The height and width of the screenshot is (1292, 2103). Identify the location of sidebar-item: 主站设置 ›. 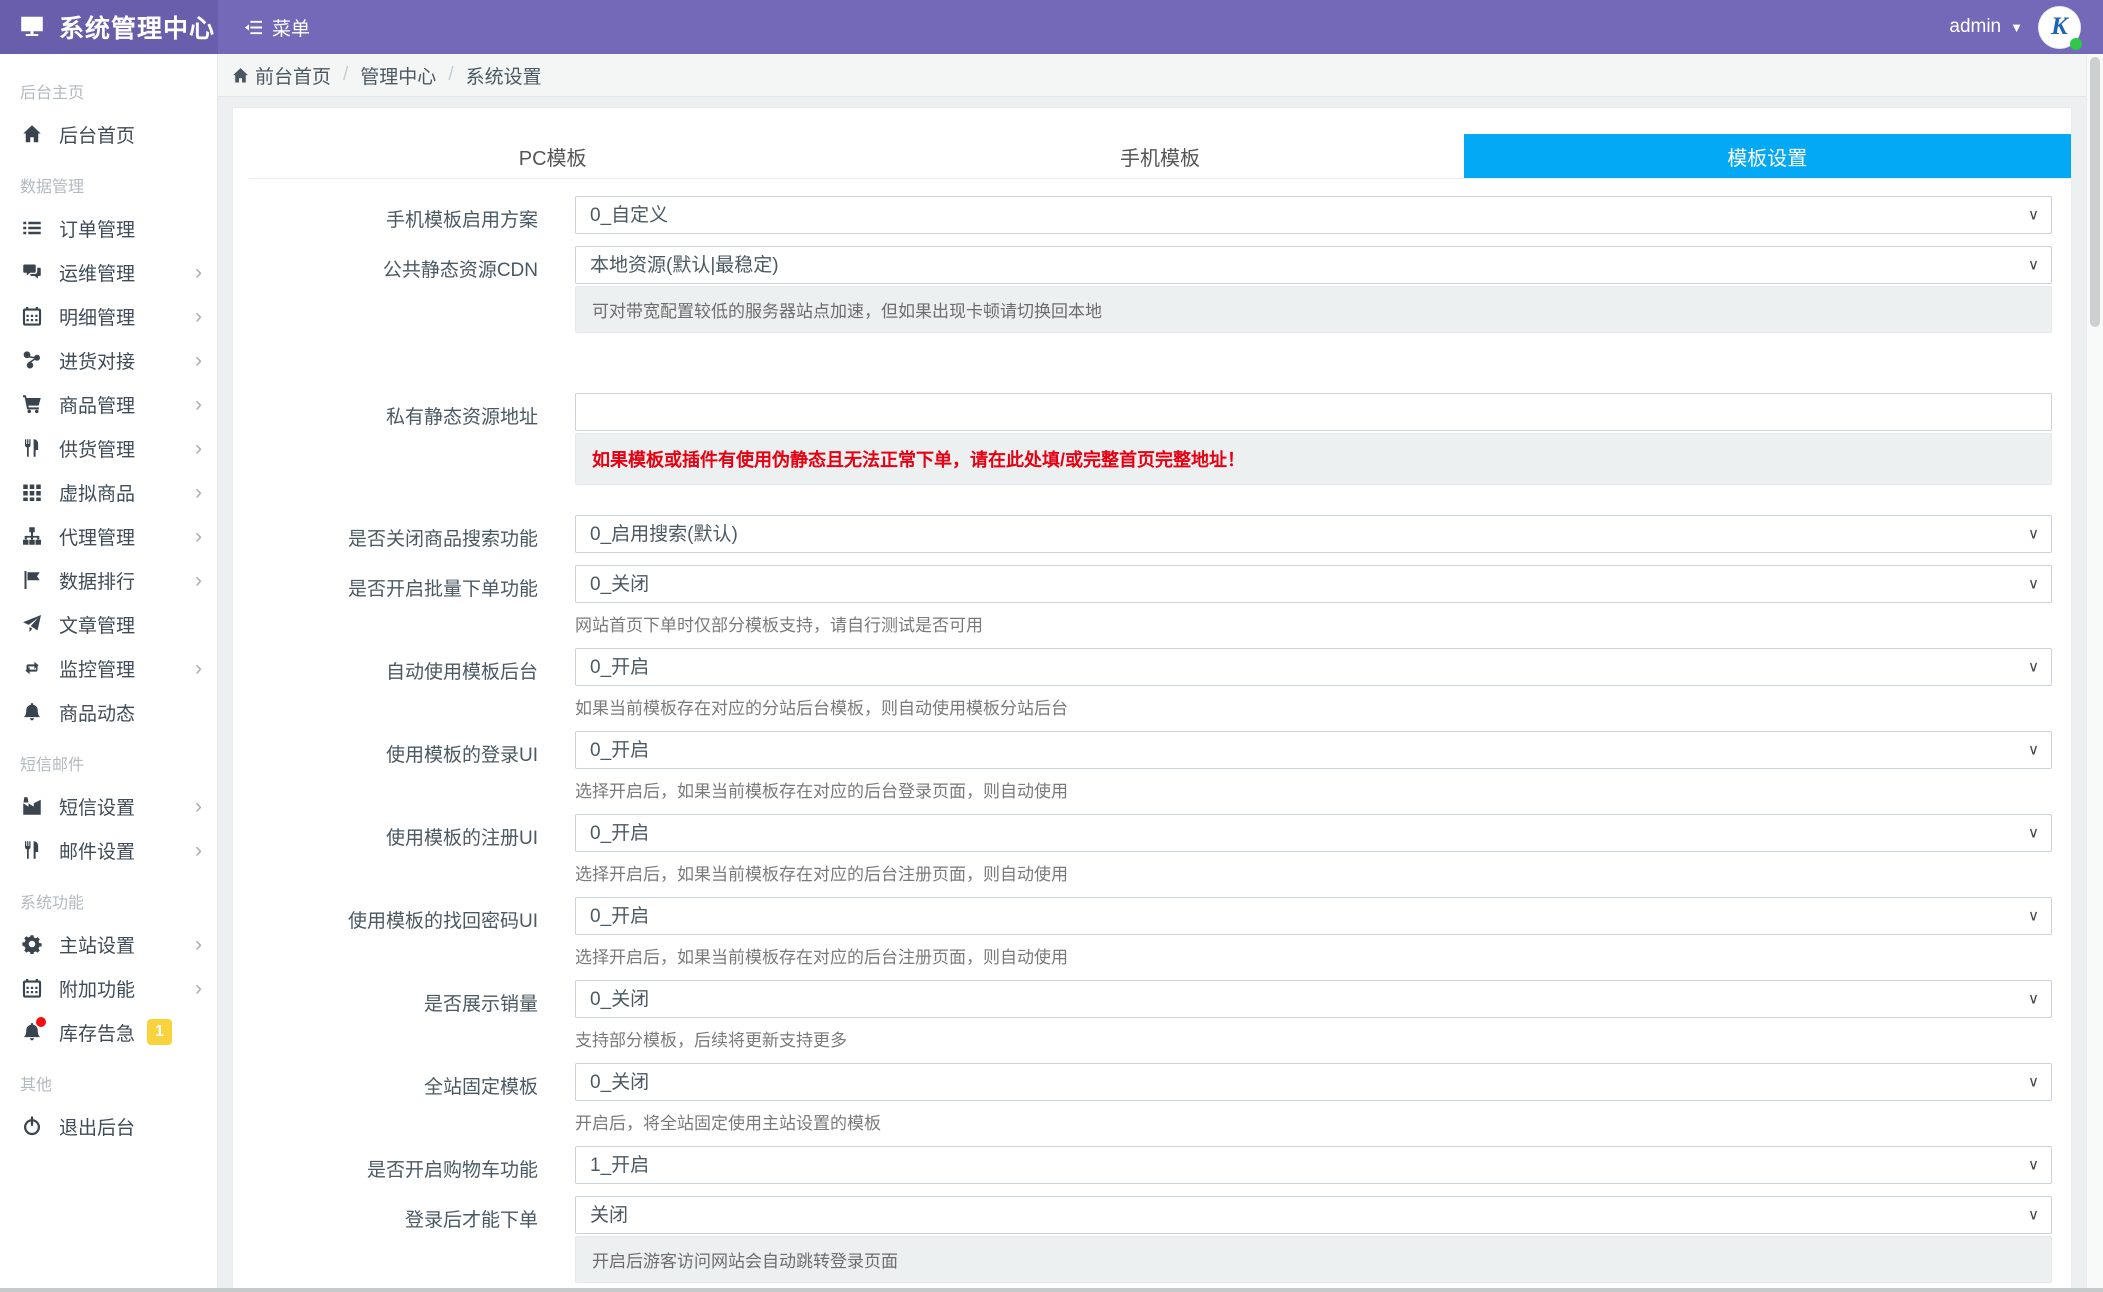
(108, 944).